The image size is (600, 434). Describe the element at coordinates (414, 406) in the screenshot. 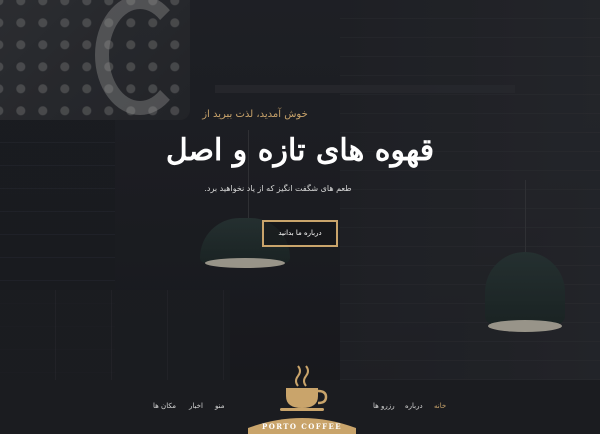

I see `nav-item-about: درباره` at that location.